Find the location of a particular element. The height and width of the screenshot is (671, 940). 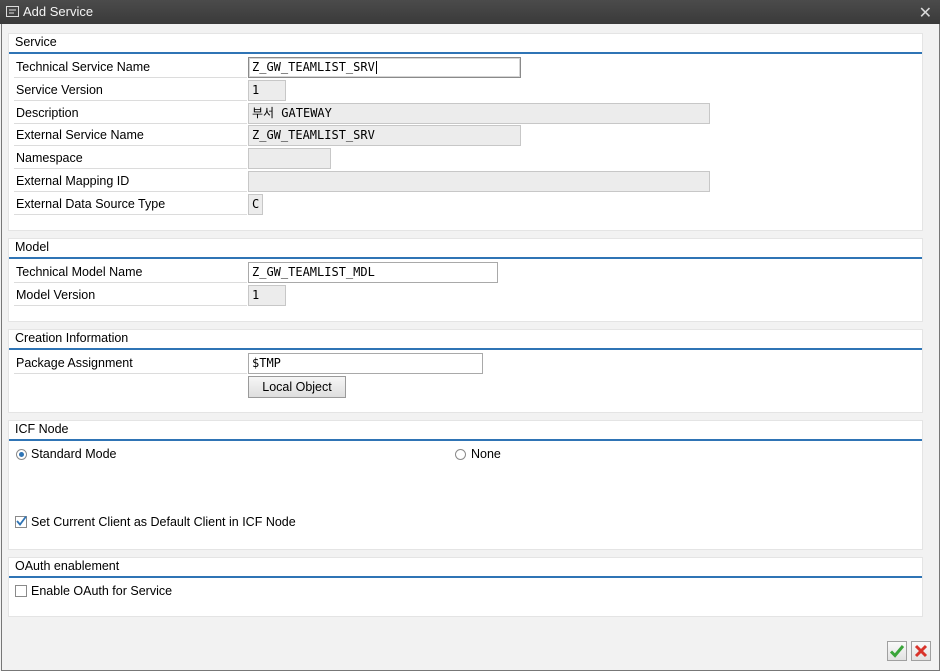

cancel-button is located at coordinates (921, 651).